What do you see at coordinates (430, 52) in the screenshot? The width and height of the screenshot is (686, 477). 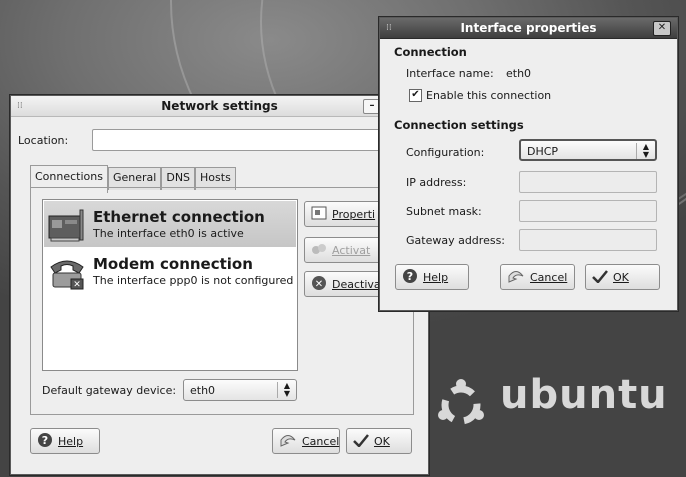 I see `section-connection: Connection` at bounding box center [430, 52].